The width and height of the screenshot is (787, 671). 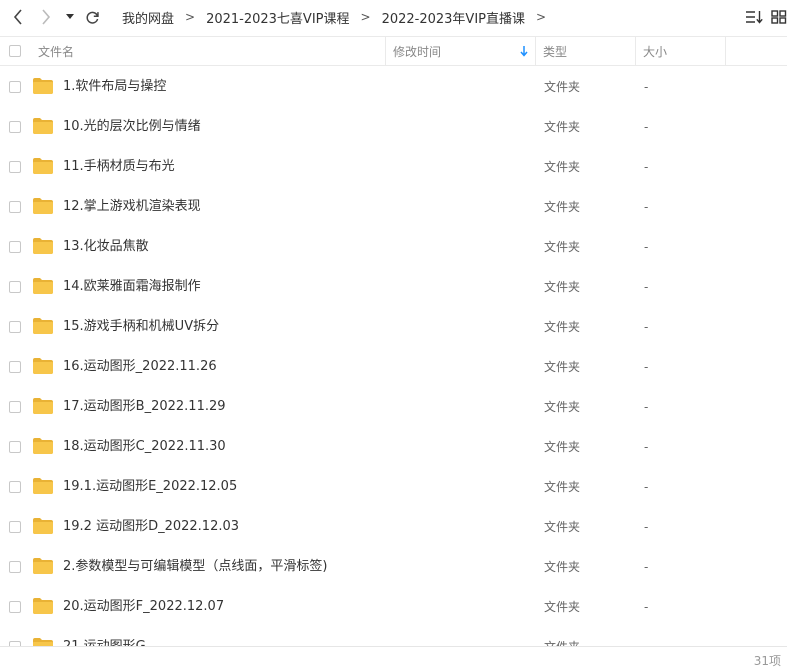 I want to click on sort-list-icon, so click(x=754, y=17).